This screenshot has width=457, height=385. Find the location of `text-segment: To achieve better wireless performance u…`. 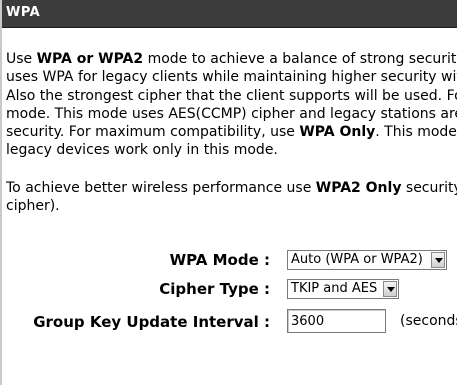

text-segment: To achieve better wireless performance u… is located at coordinates (161, 188).